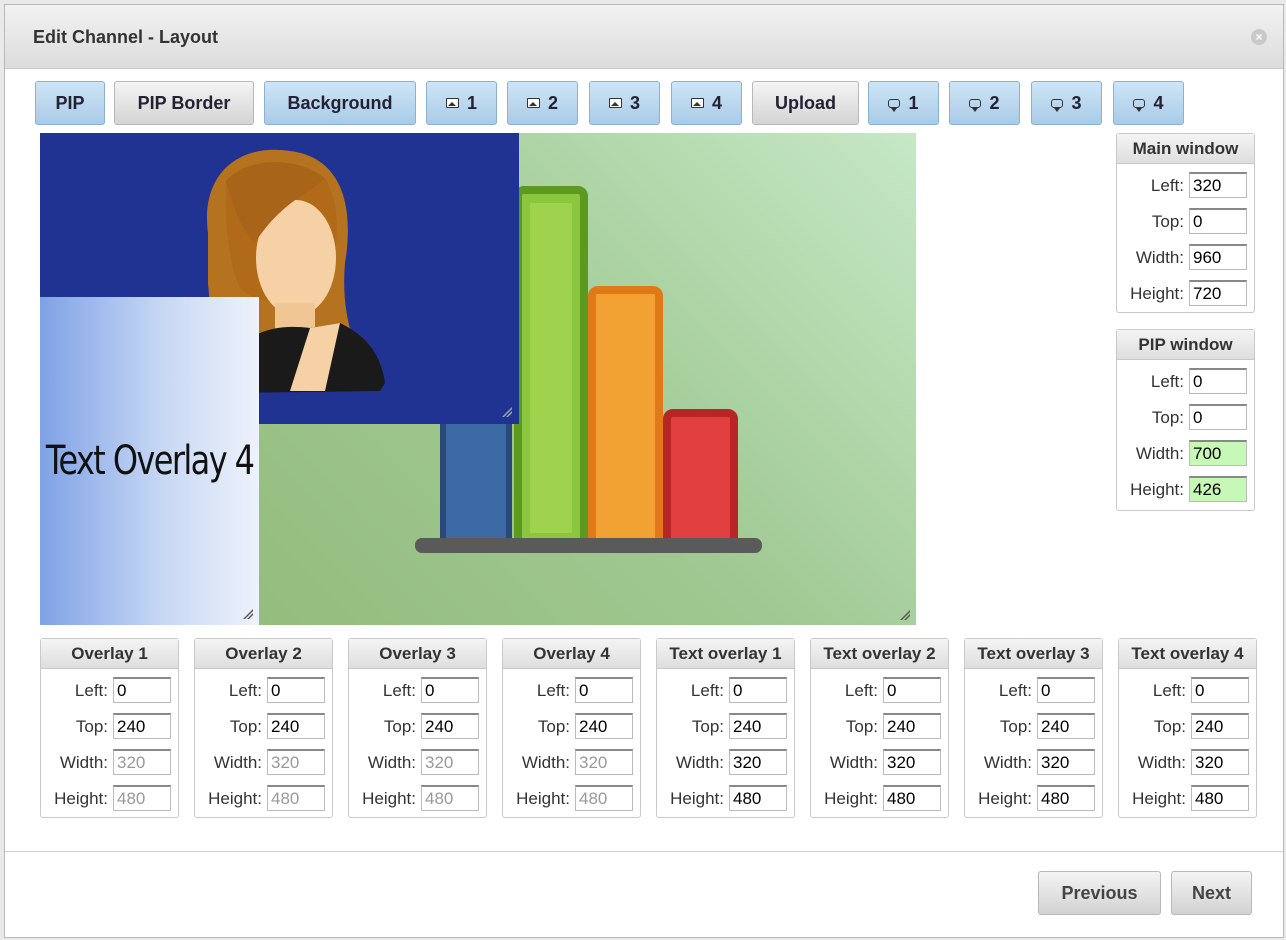 The height and width of the screenshot is (940, 1286). What do you see at coordinates (248, 614) in the screenshot?
I see `resize-grip-icon` at bounding box center [248, 614].